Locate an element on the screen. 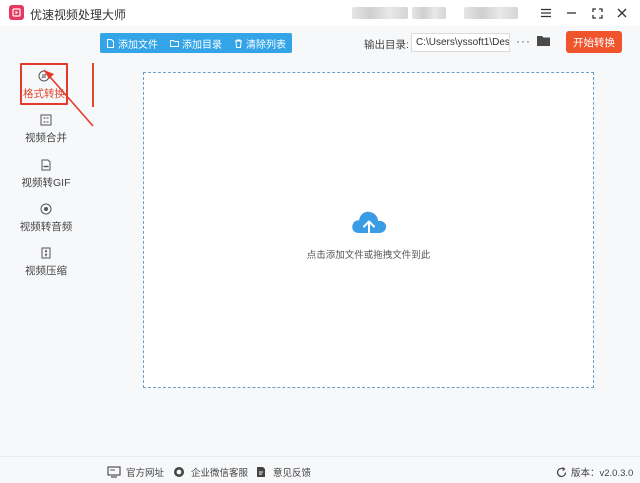  start-convert-button: 开始转换 is located at coordinates (594, 42).